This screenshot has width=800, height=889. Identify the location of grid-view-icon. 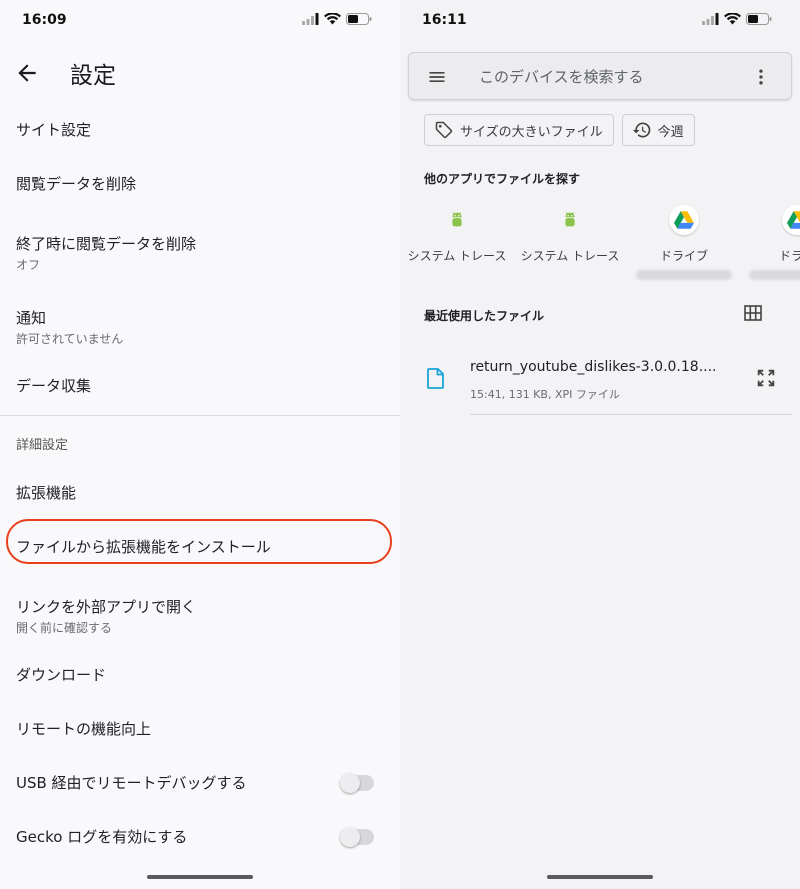
(753, 313).